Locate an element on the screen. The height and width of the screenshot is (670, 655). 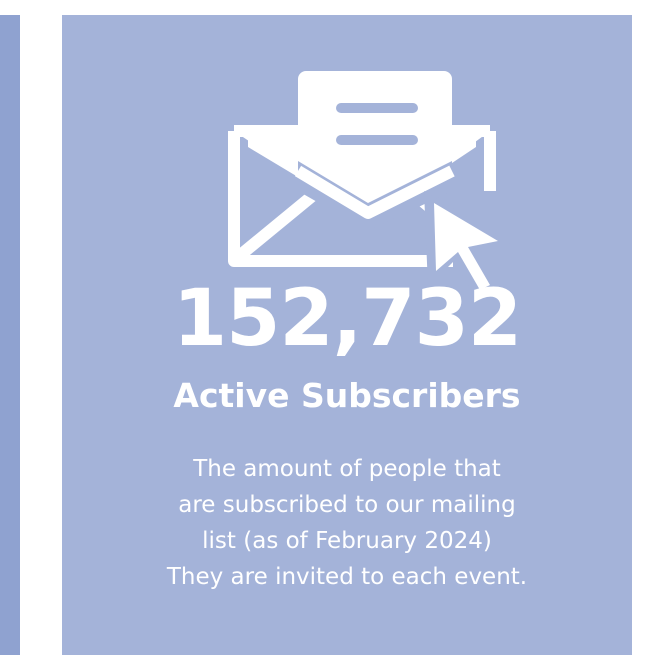
description-line: They are invited to each event. is located at coordinates (347, 577).